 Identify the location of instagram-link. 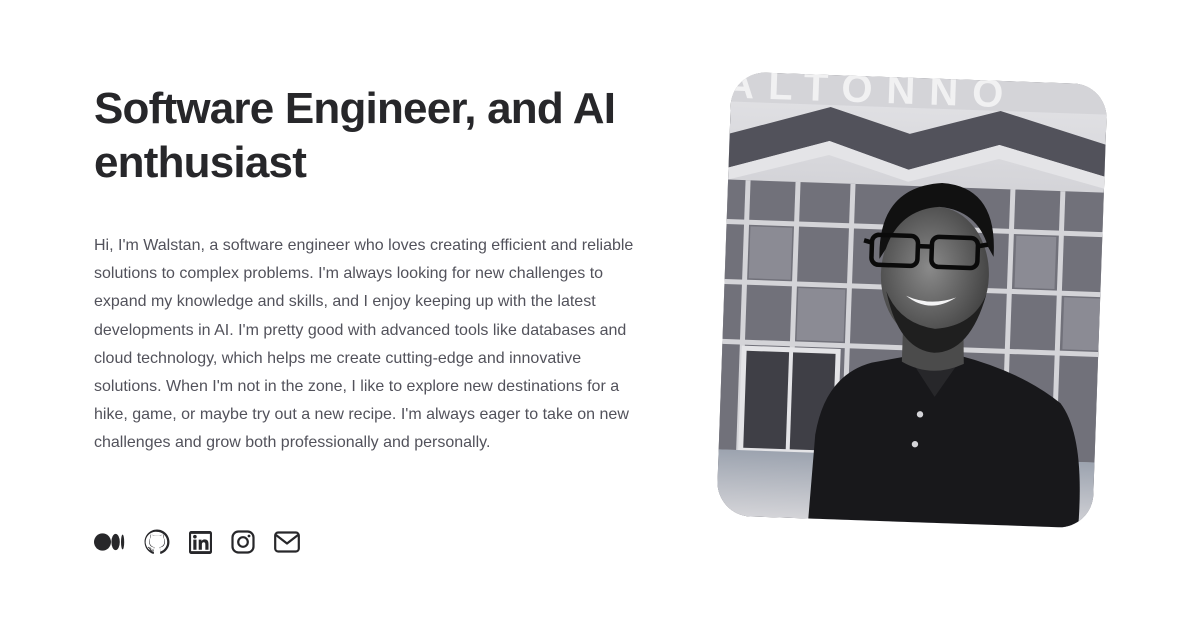
(243, 542).